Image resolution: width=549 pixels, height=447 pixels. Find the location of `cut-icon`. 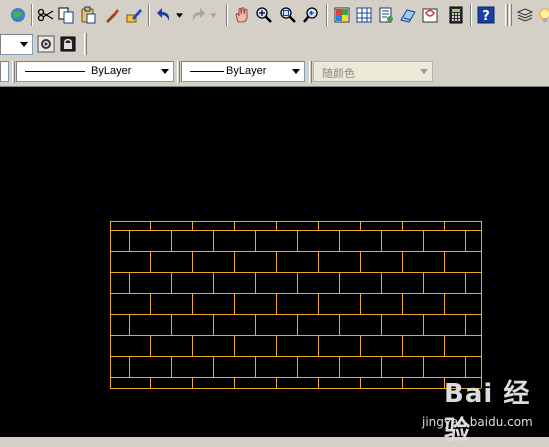

cut-icon is located at coordinates (46, 15).